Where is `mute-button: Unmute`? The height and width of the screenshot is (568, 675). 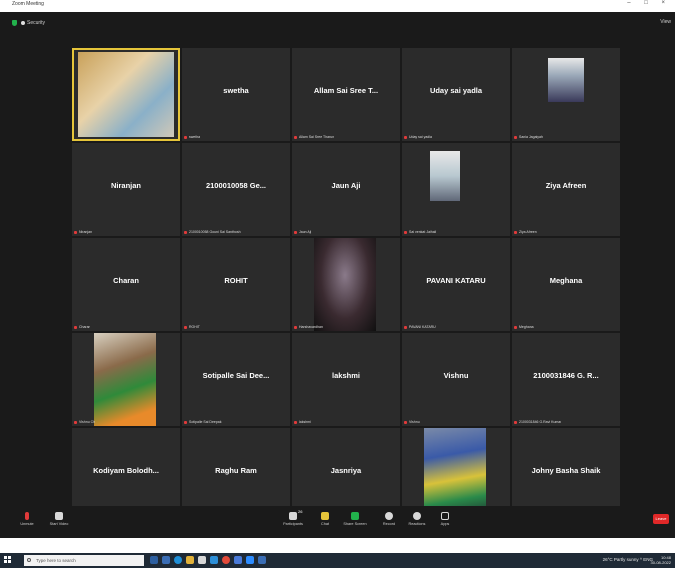
mute-button: Unmute is located at coordinates (27, 517).